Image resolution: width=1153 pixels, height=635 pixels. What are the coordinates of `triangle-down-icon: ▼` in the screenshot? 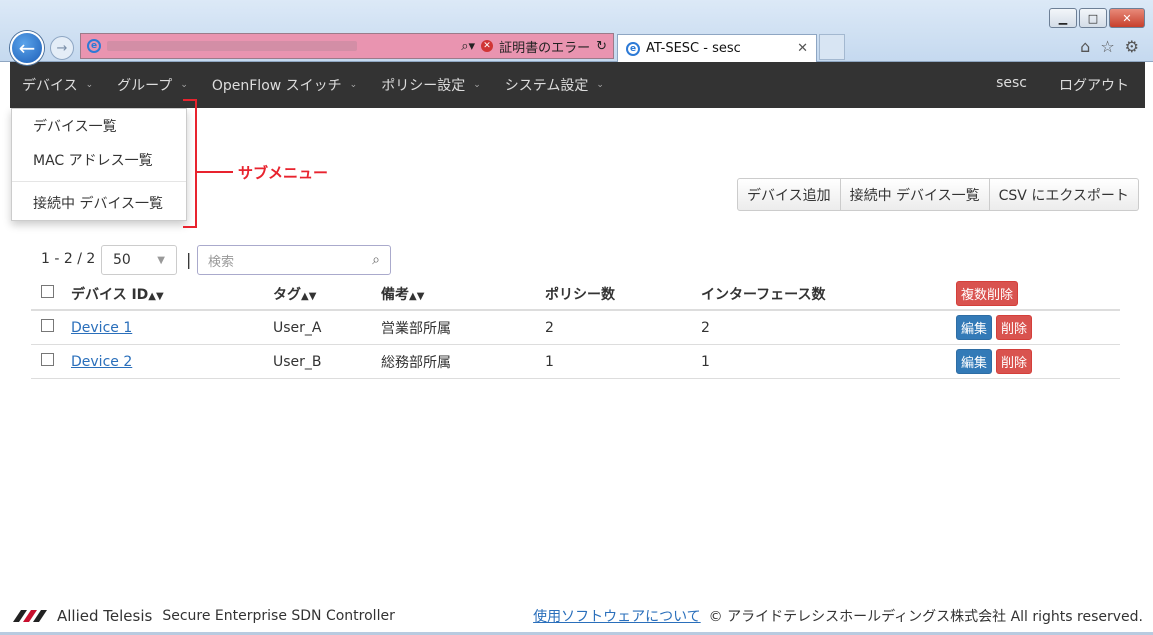 It's located at (161, 260).